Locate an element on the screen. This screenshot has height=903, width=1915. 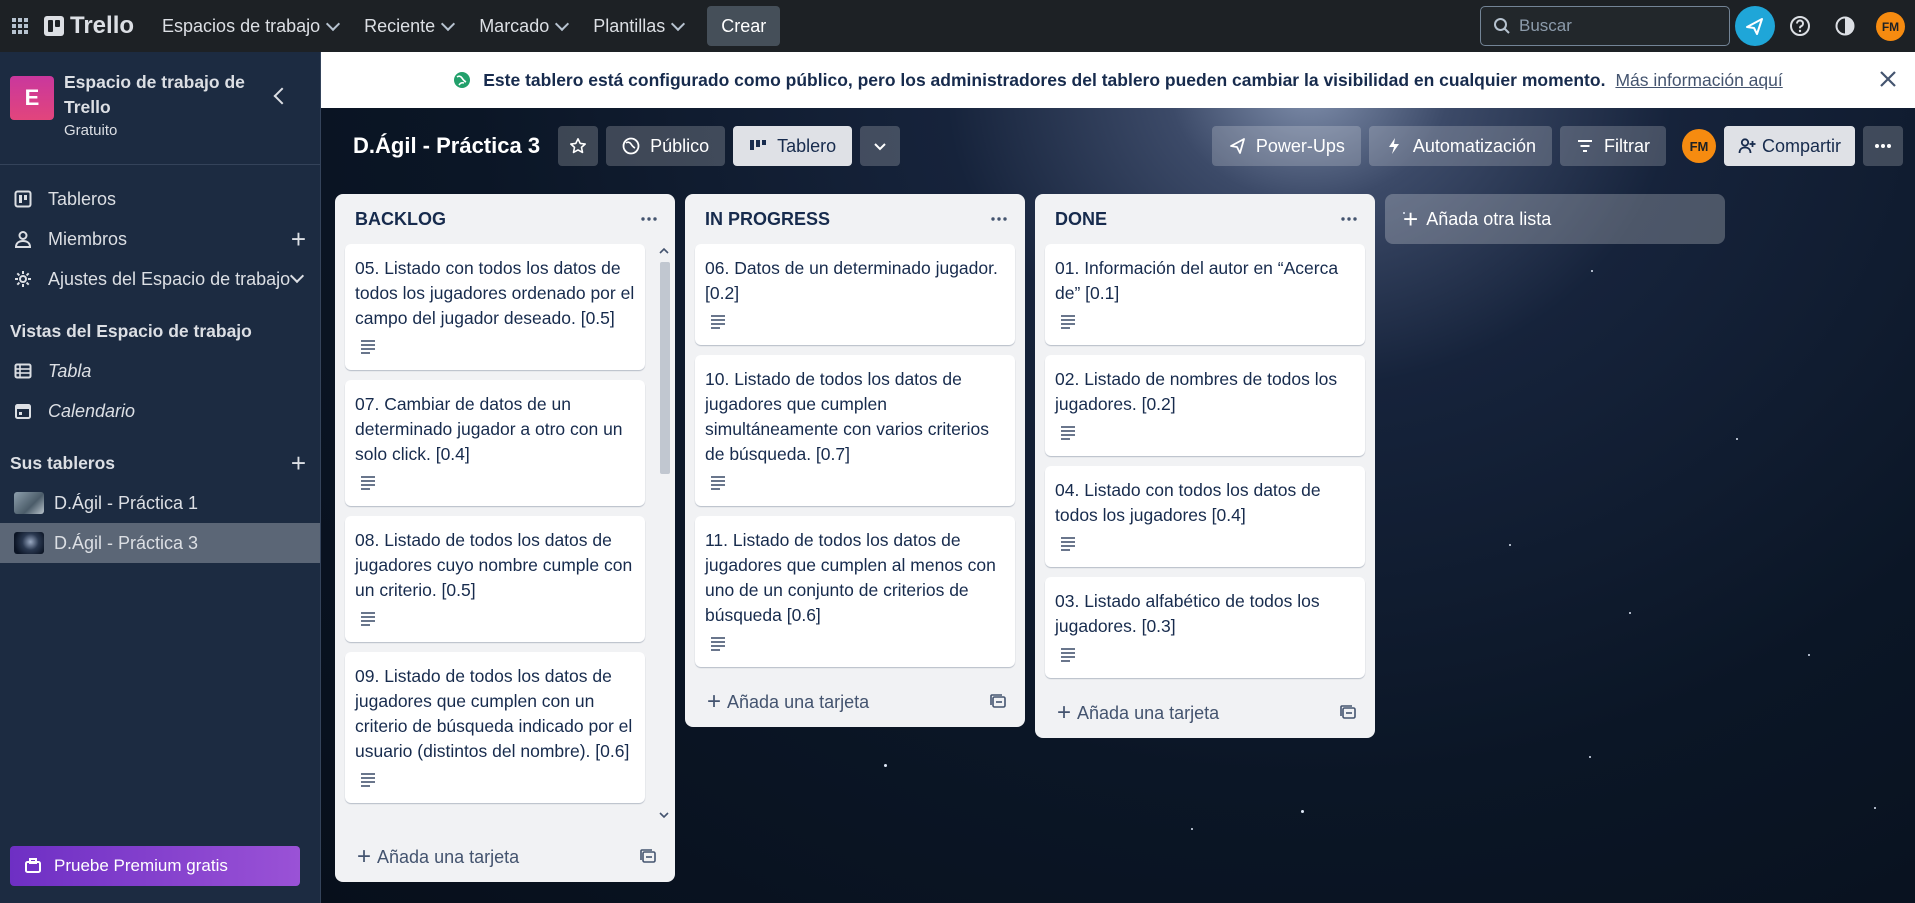
theme-icon is located at coordinates (1845, 26).